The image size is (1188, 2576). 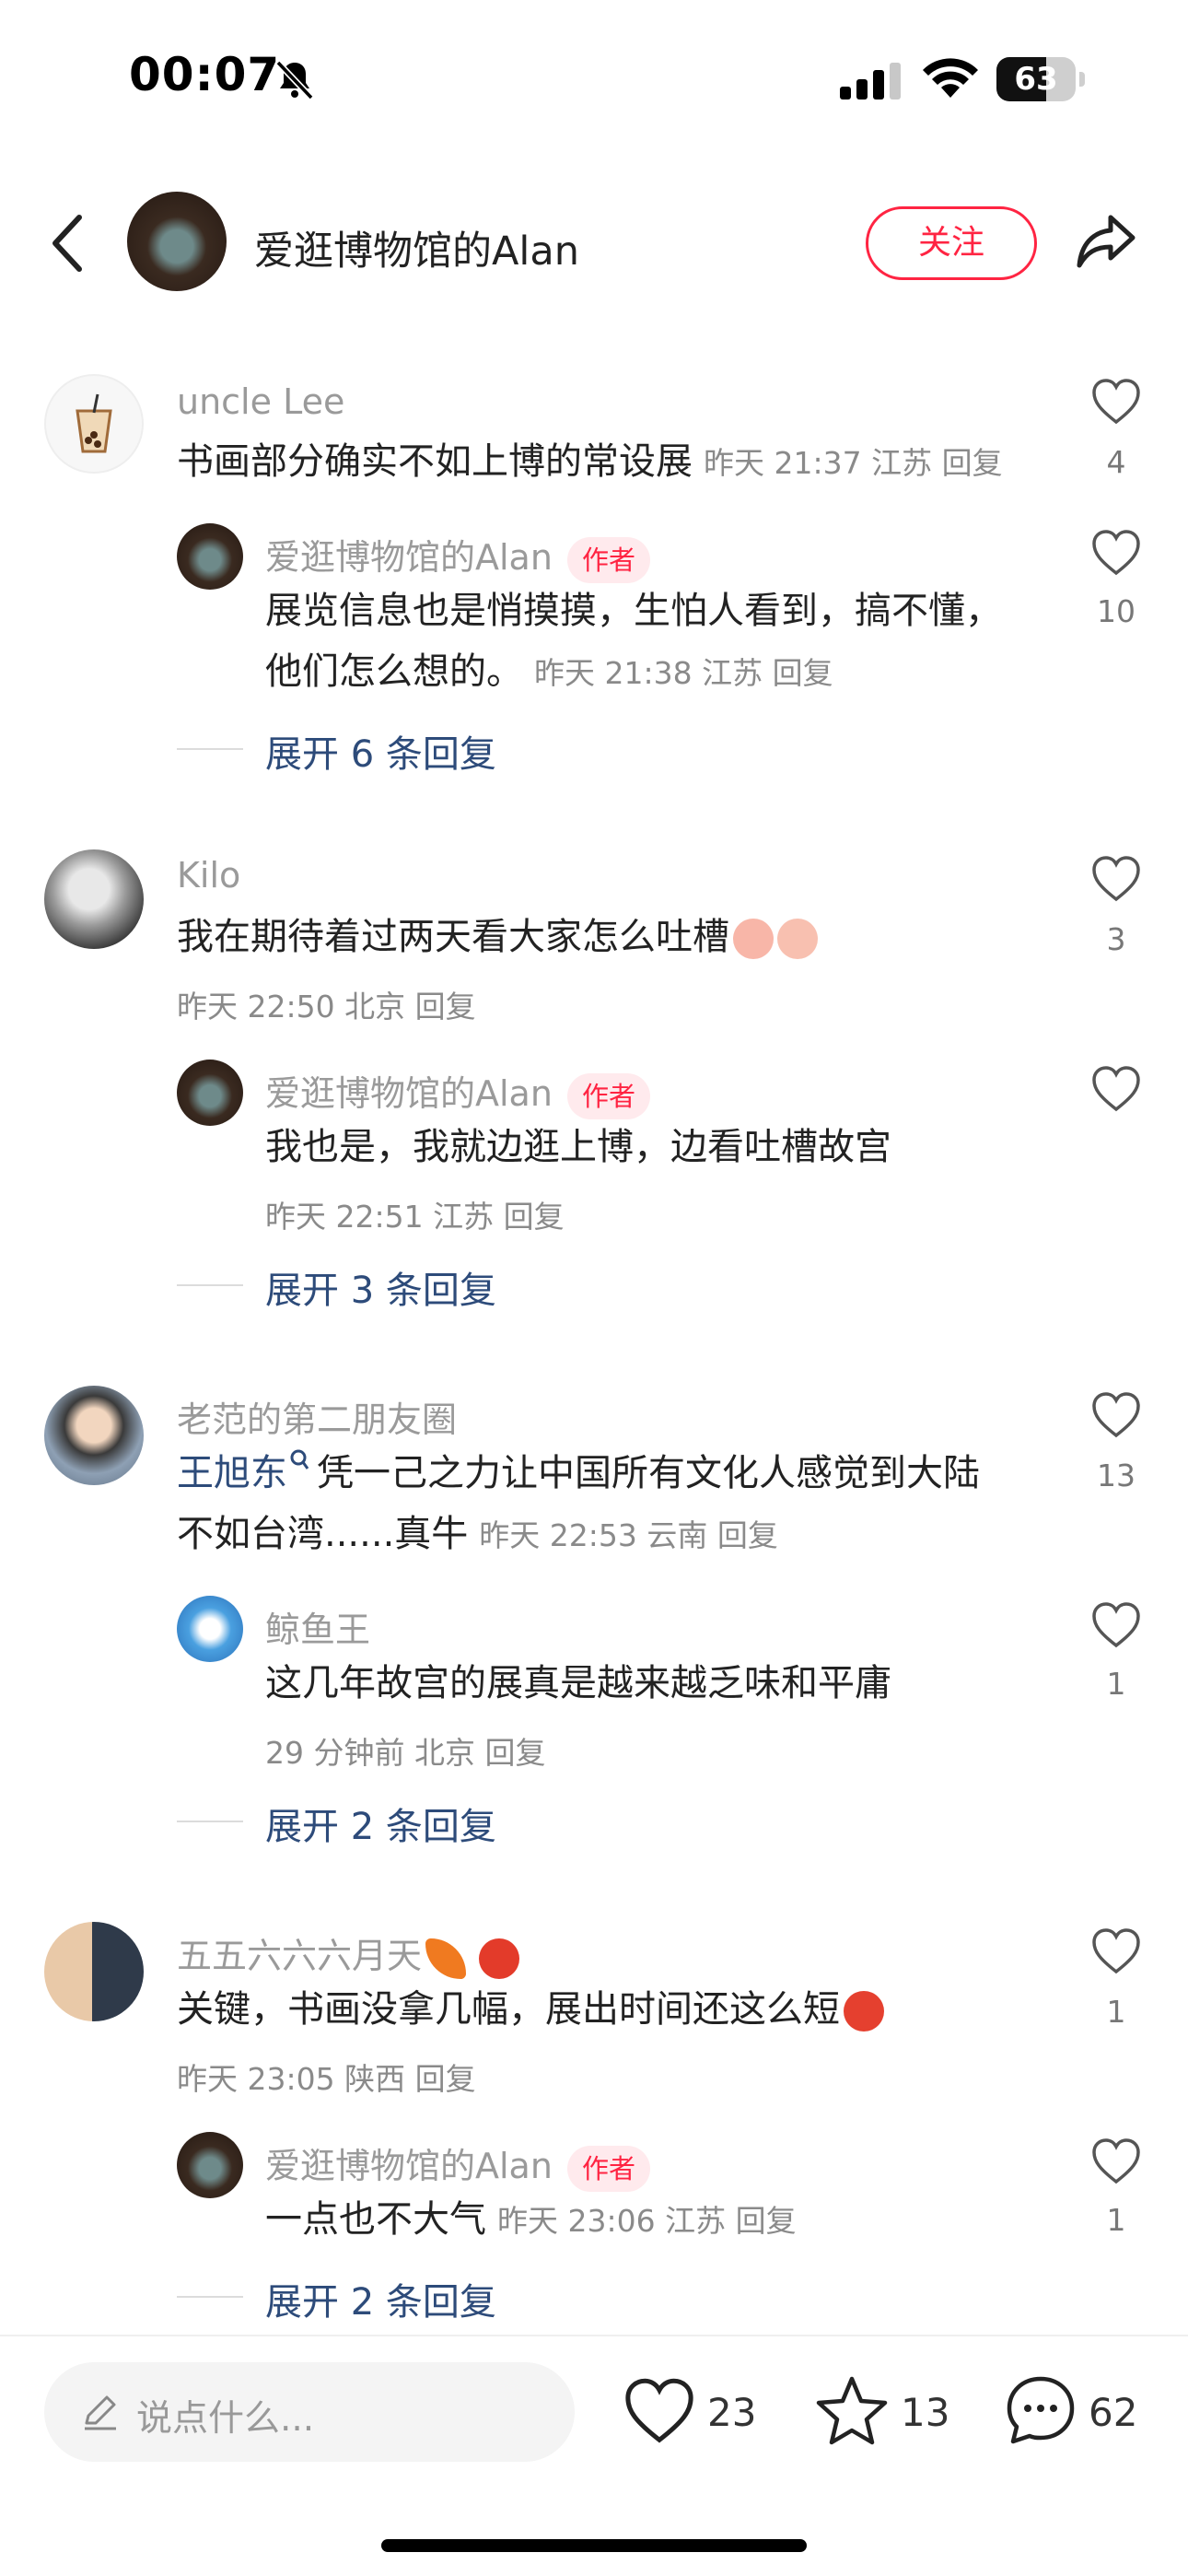 I want to click on comment-meta: 昨天 22:53 云南 回复, so click(x=628, y=1535).